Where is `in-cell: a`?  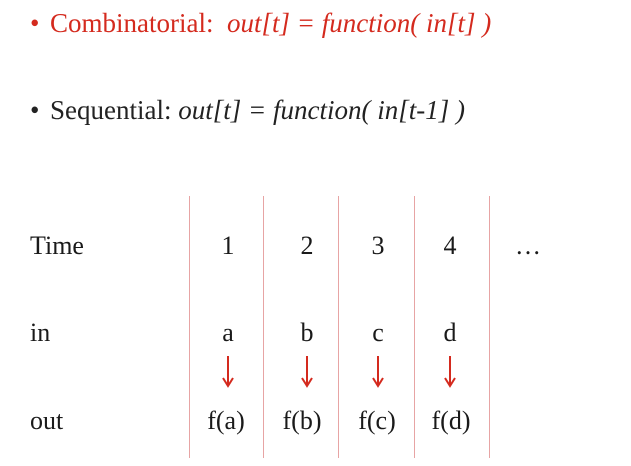 in-cell: a is located at coordinates (228, 332).